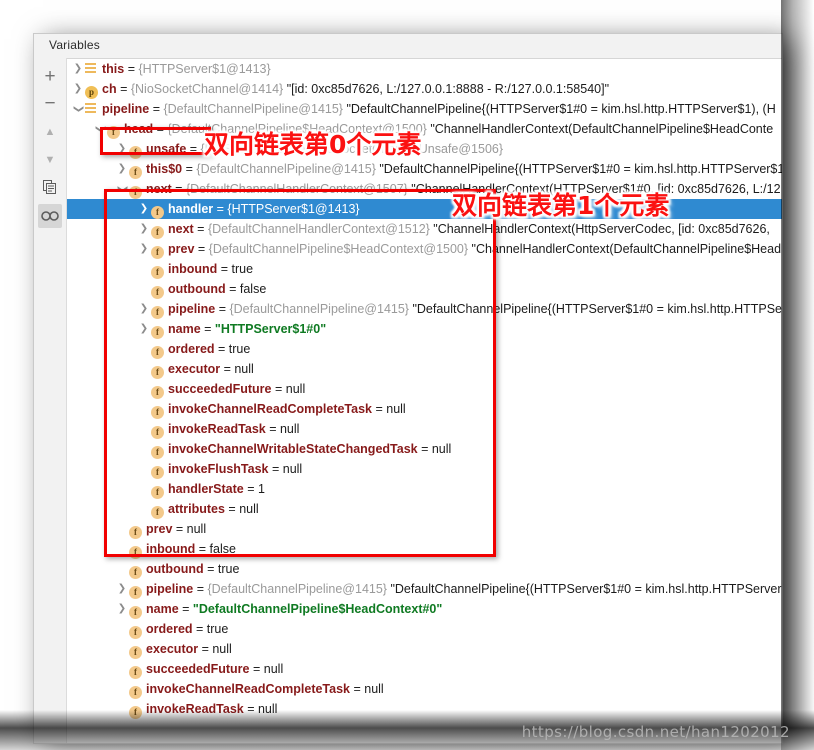 The image size is (814, 750). I want to click on object-reference: {NioSocketChannel@1414}, so click(207, 89).